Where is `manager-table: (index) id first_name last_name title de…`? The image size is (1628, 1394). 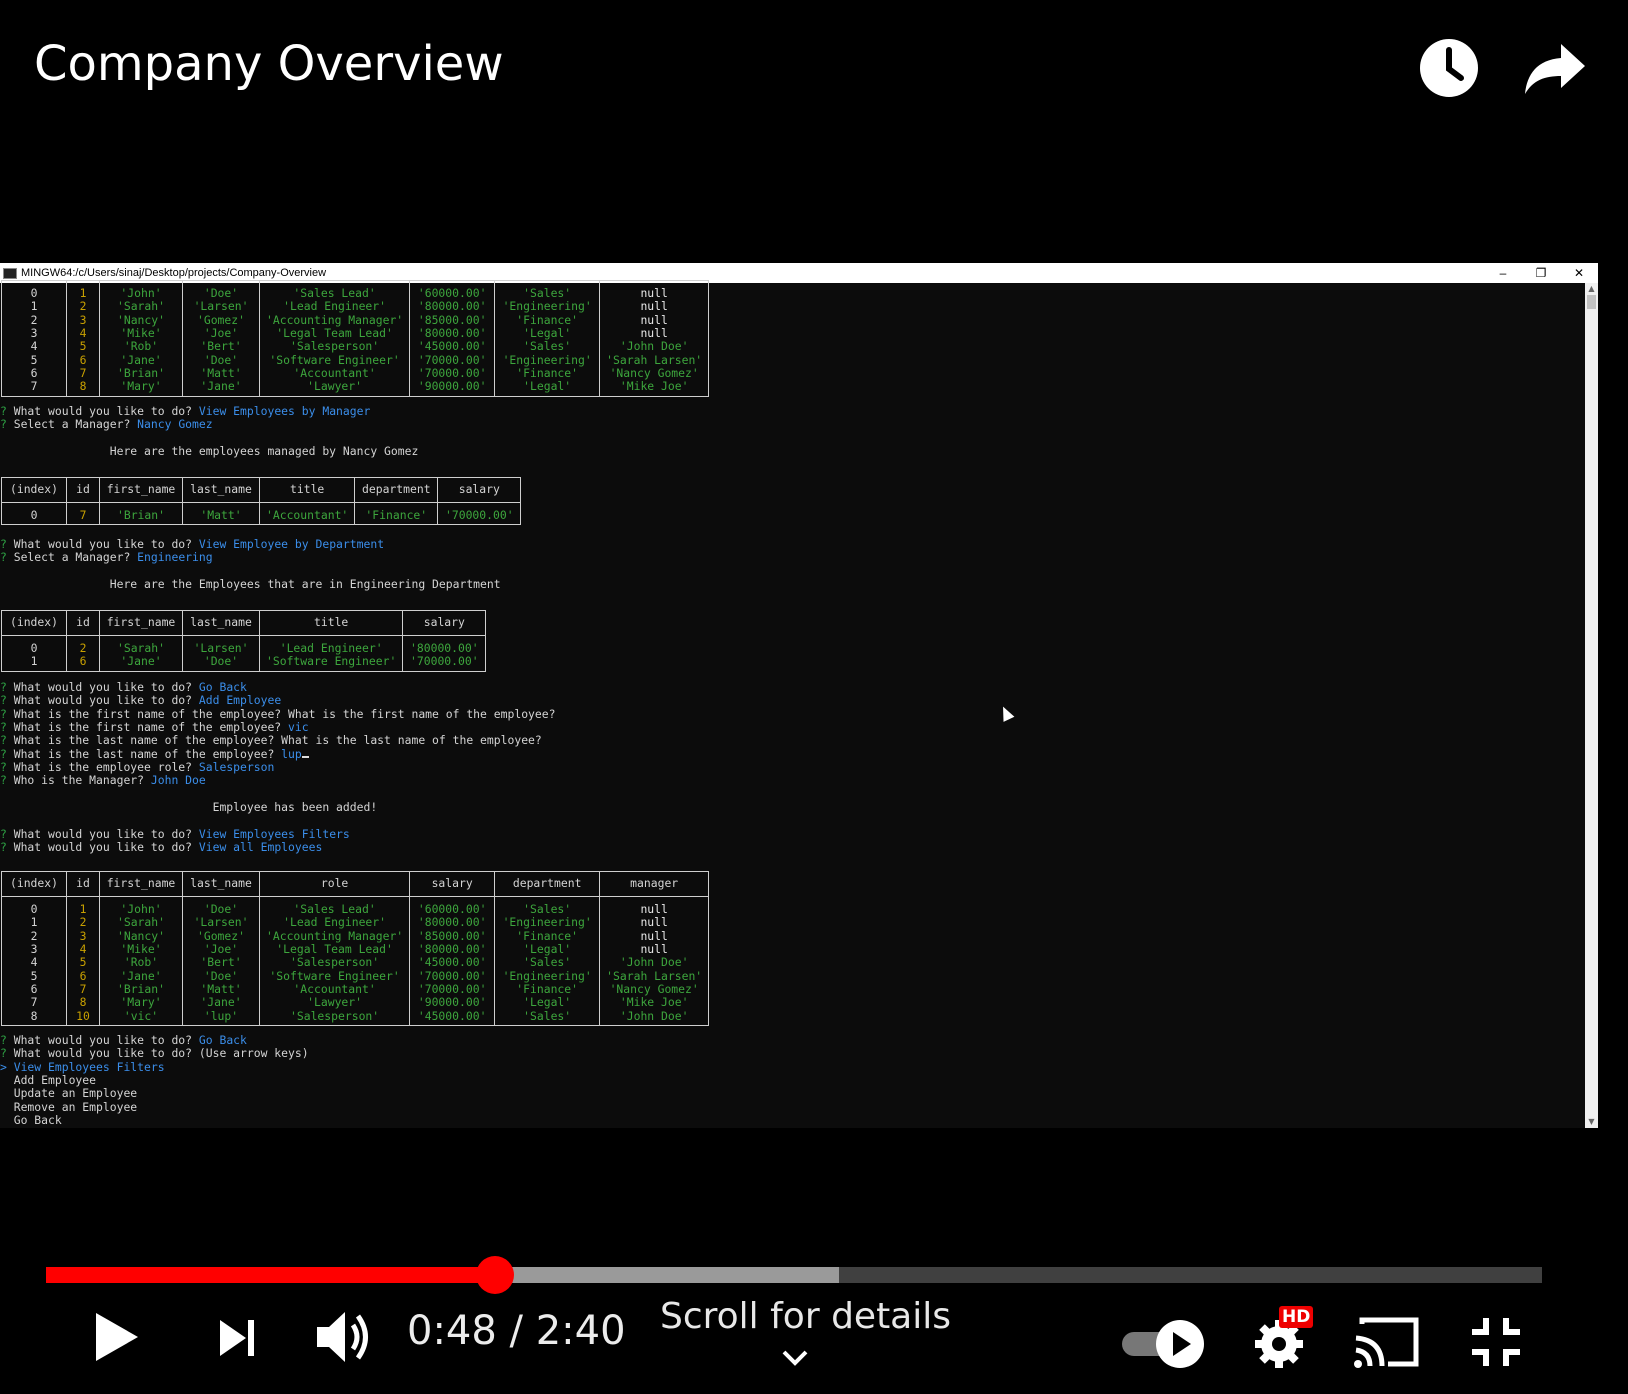
manager-table: (index) id first_name last_name title de… is located at coordinates (261, 501).